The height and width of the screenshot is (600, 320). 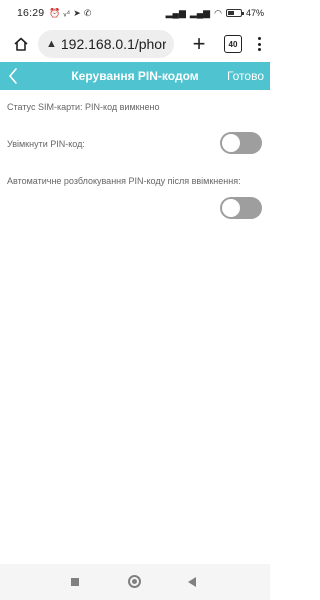 I want to click on cell-signal-icon: ▂▄▆, so click(x=175, y=12).